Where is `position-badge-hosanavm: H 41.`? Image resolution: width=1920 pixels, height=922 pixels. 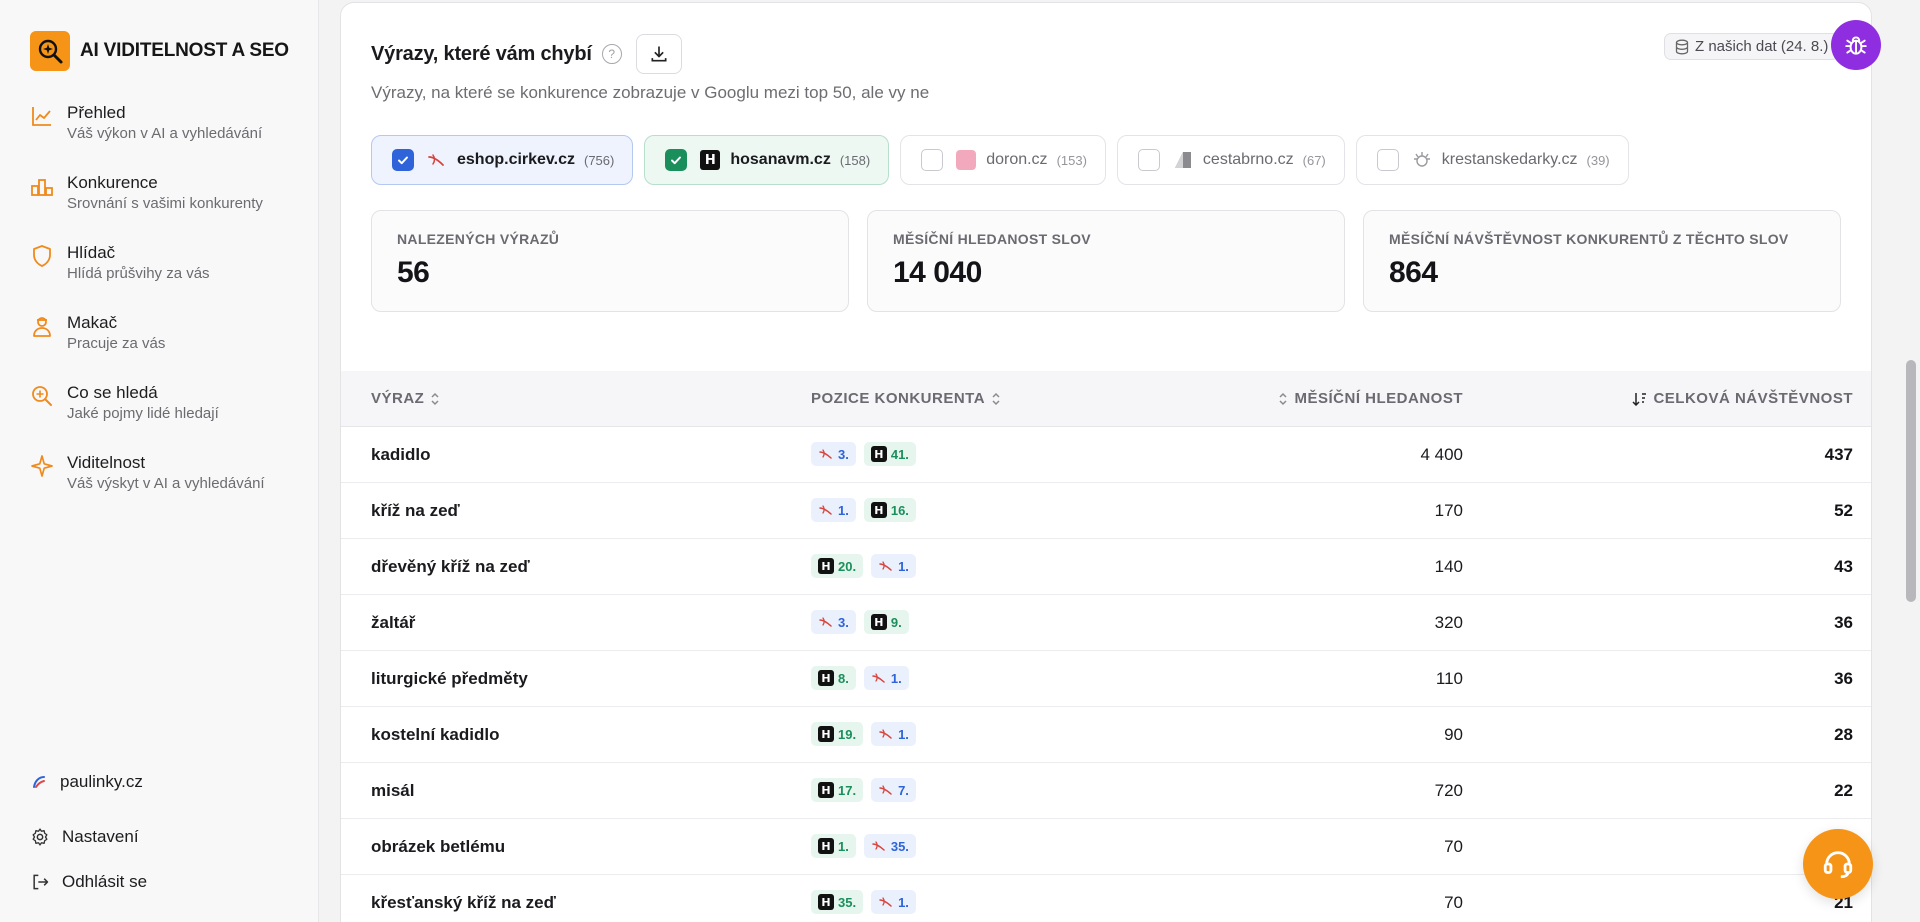 position-badge-hosanavm: H 41. is located at coordinates (889, 454).